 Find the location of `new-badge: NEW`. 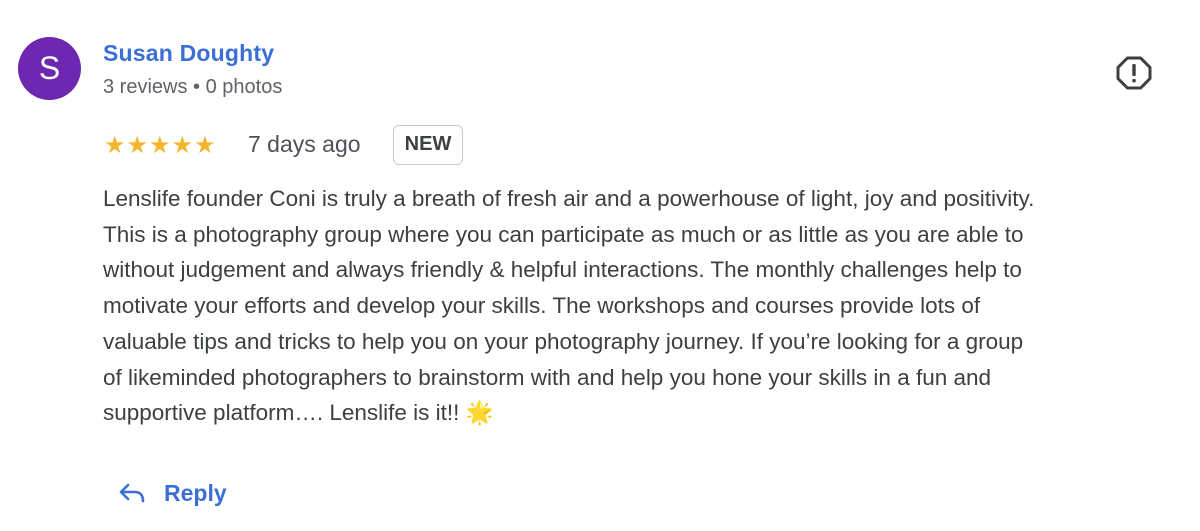

new-badge: NEW is located at coordinates (428, 145).